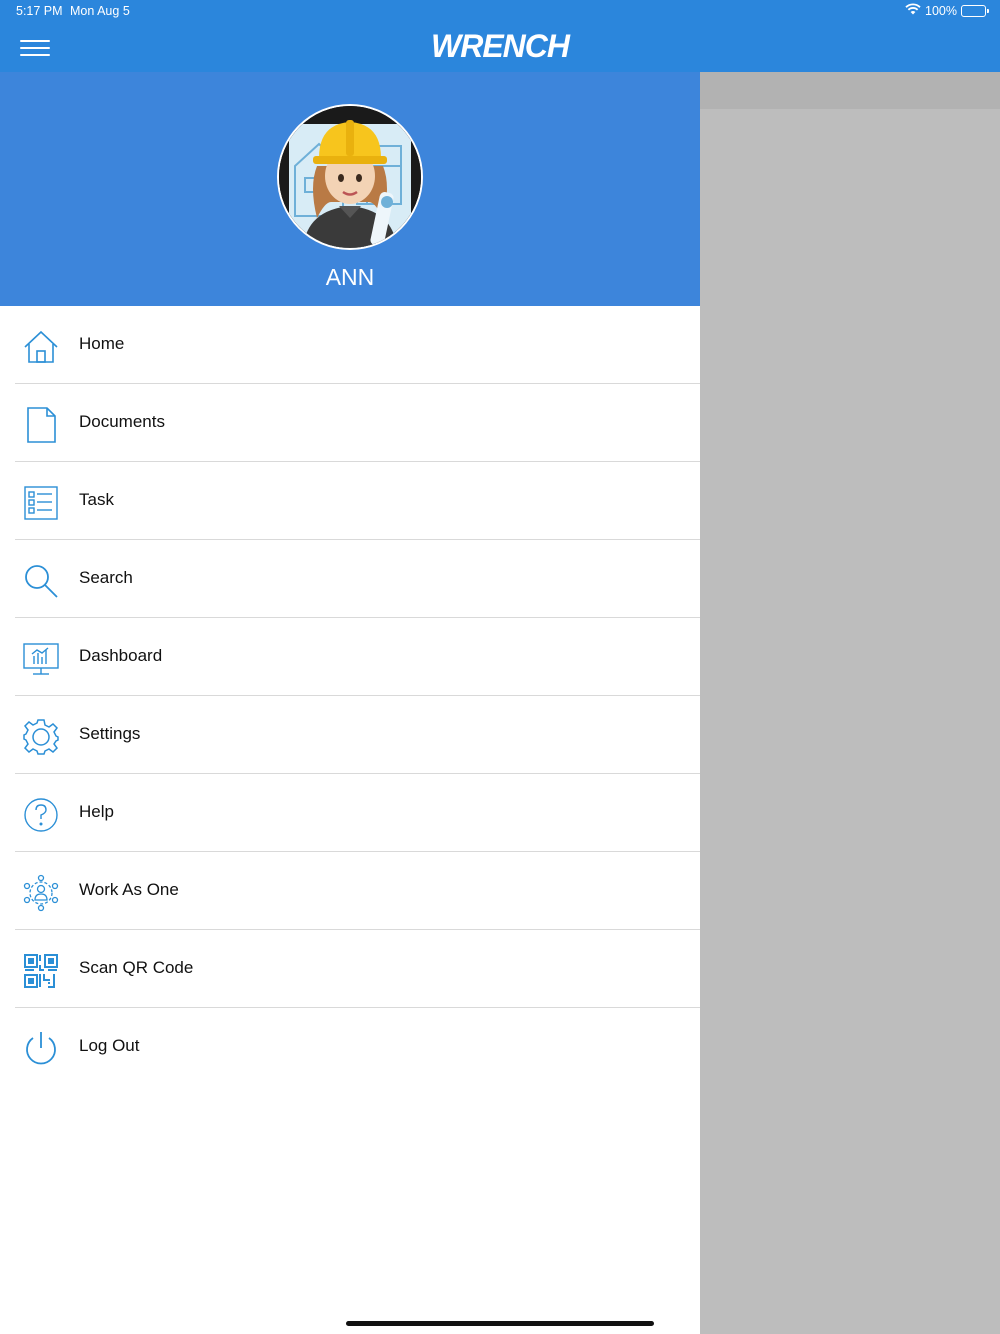 Image resolution: width=1000 pixels, height=1334 pixels. What do you see at coordinates (122, 421) in the screenshot?
I see `menu-label: Documents` at bounding box center [122, 421].